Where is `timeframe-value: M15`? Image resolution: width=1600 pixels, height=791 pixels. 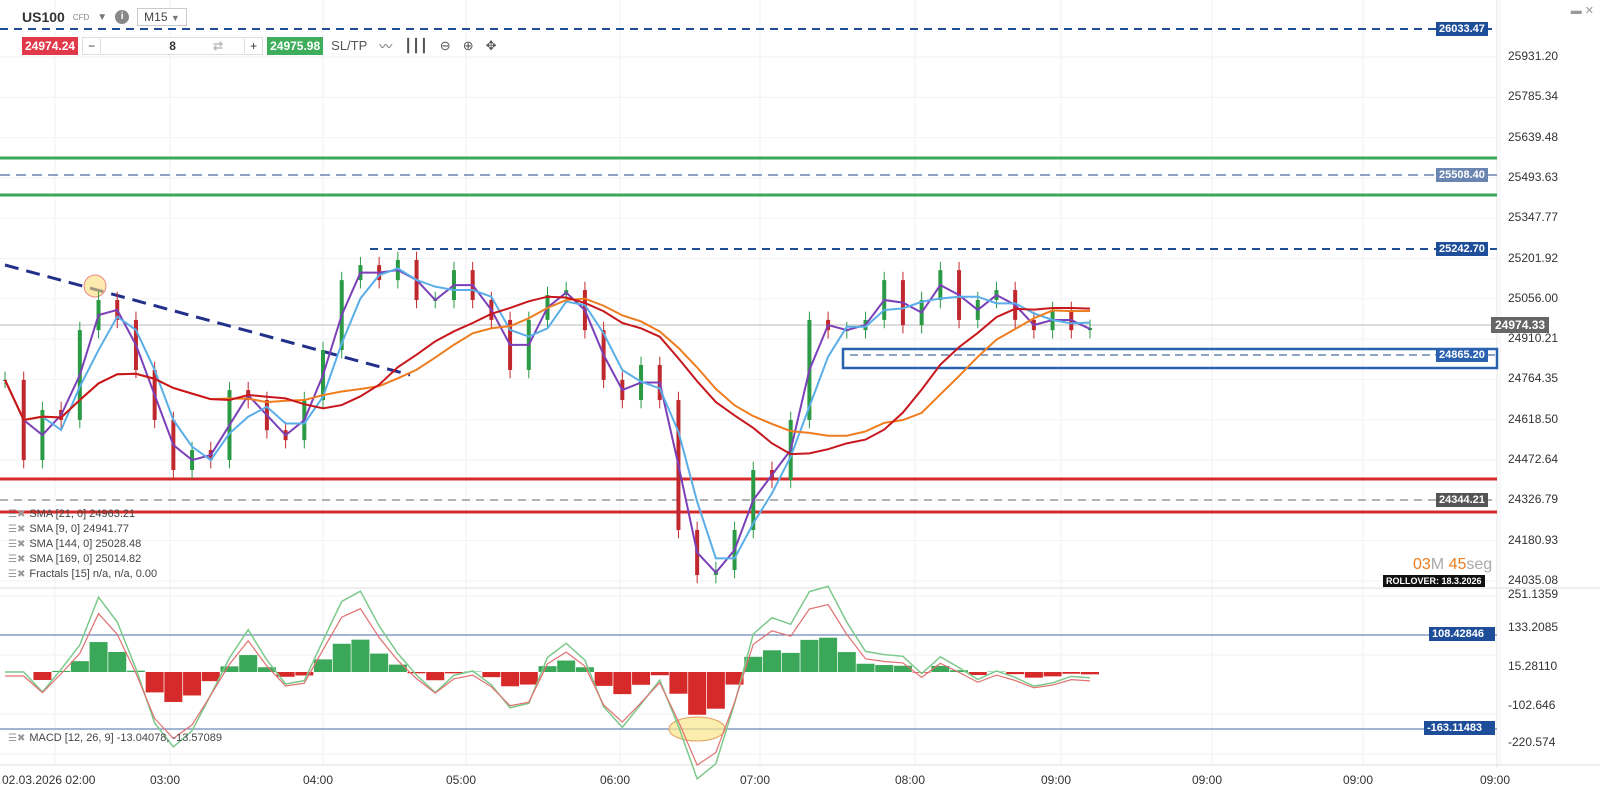
timeframe-value: M15 is located at coordinates (156, 17).